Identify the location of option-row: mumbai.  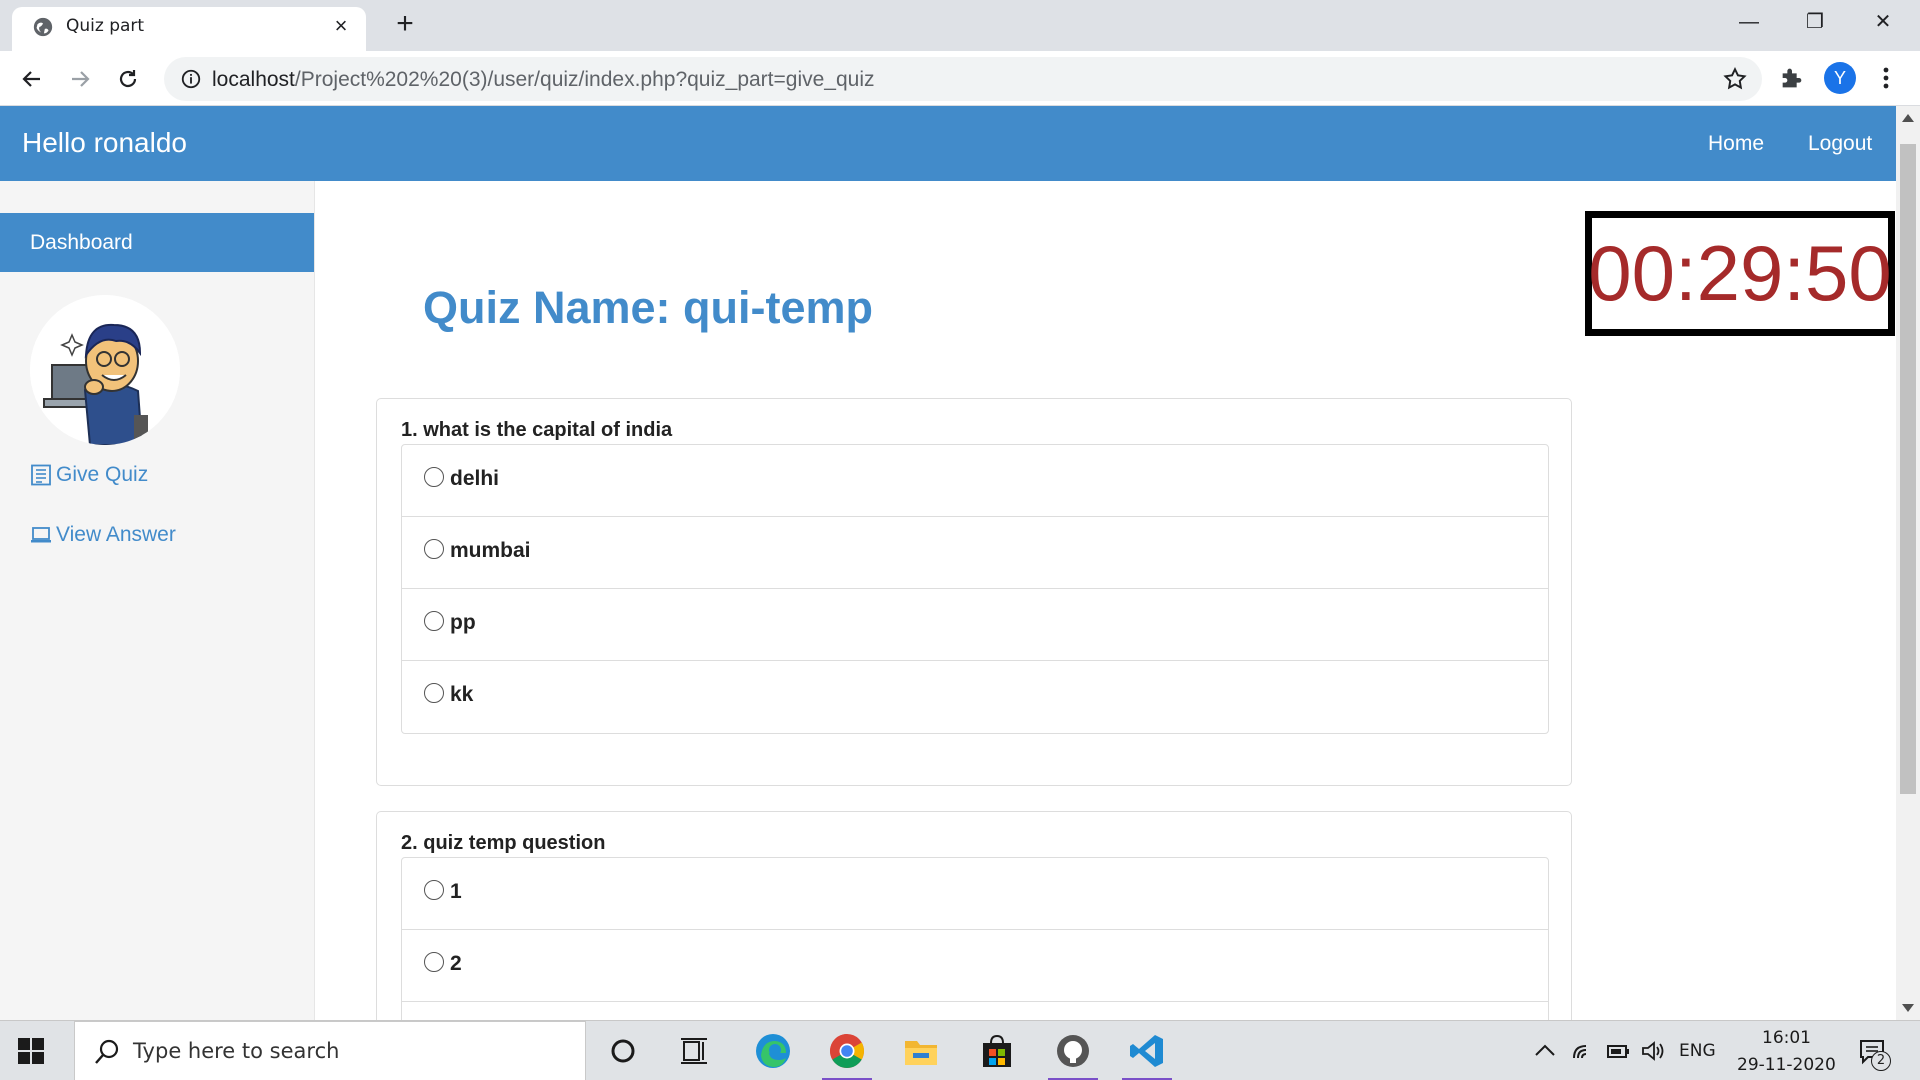
(975, 553).